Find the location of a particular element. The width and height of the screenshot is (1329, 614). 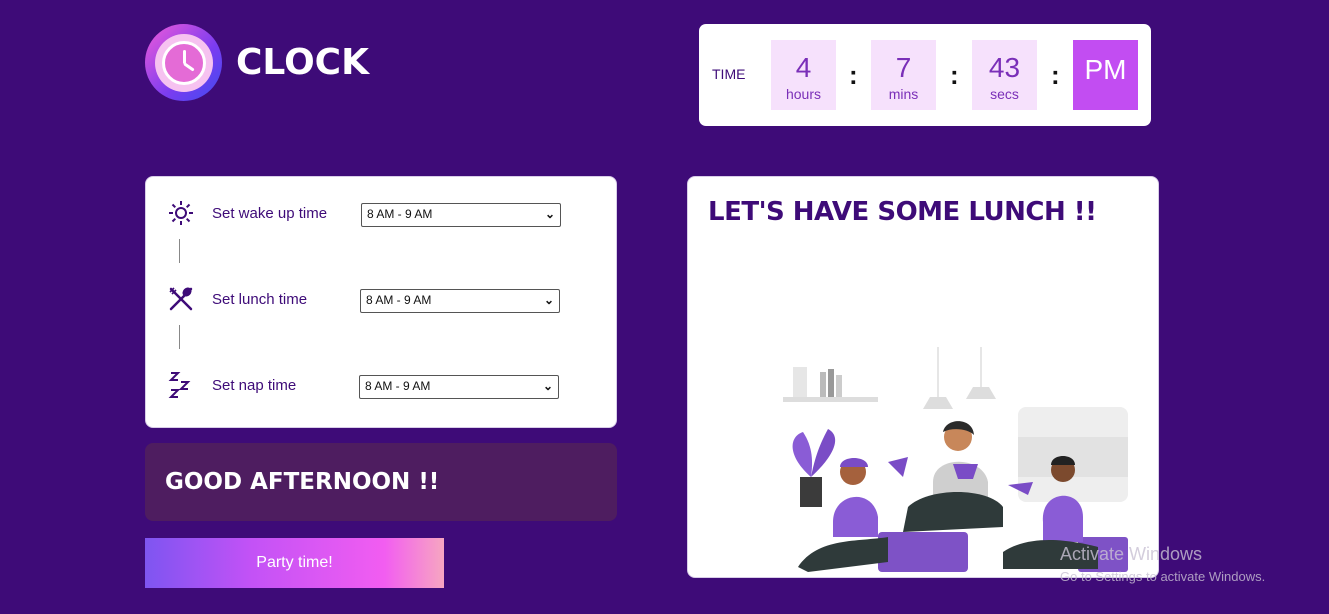

nap-label: Set nap time is located at coordinates (254, 385).